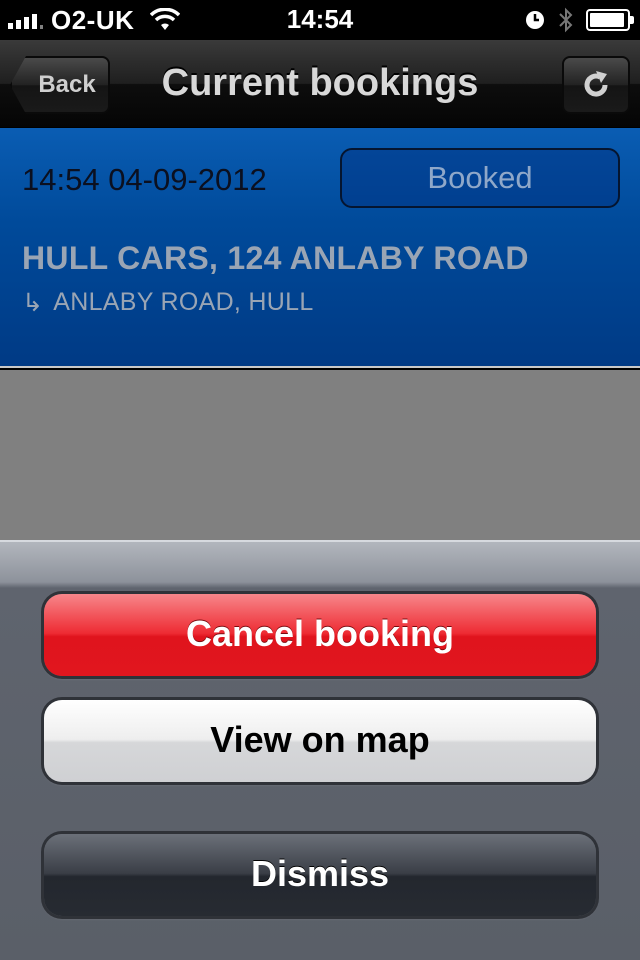  What do you see at coordinates (320, 20) in the screenshot?
I see `status-bar: O2-UK 14:54` at bounding box center [320, 20].